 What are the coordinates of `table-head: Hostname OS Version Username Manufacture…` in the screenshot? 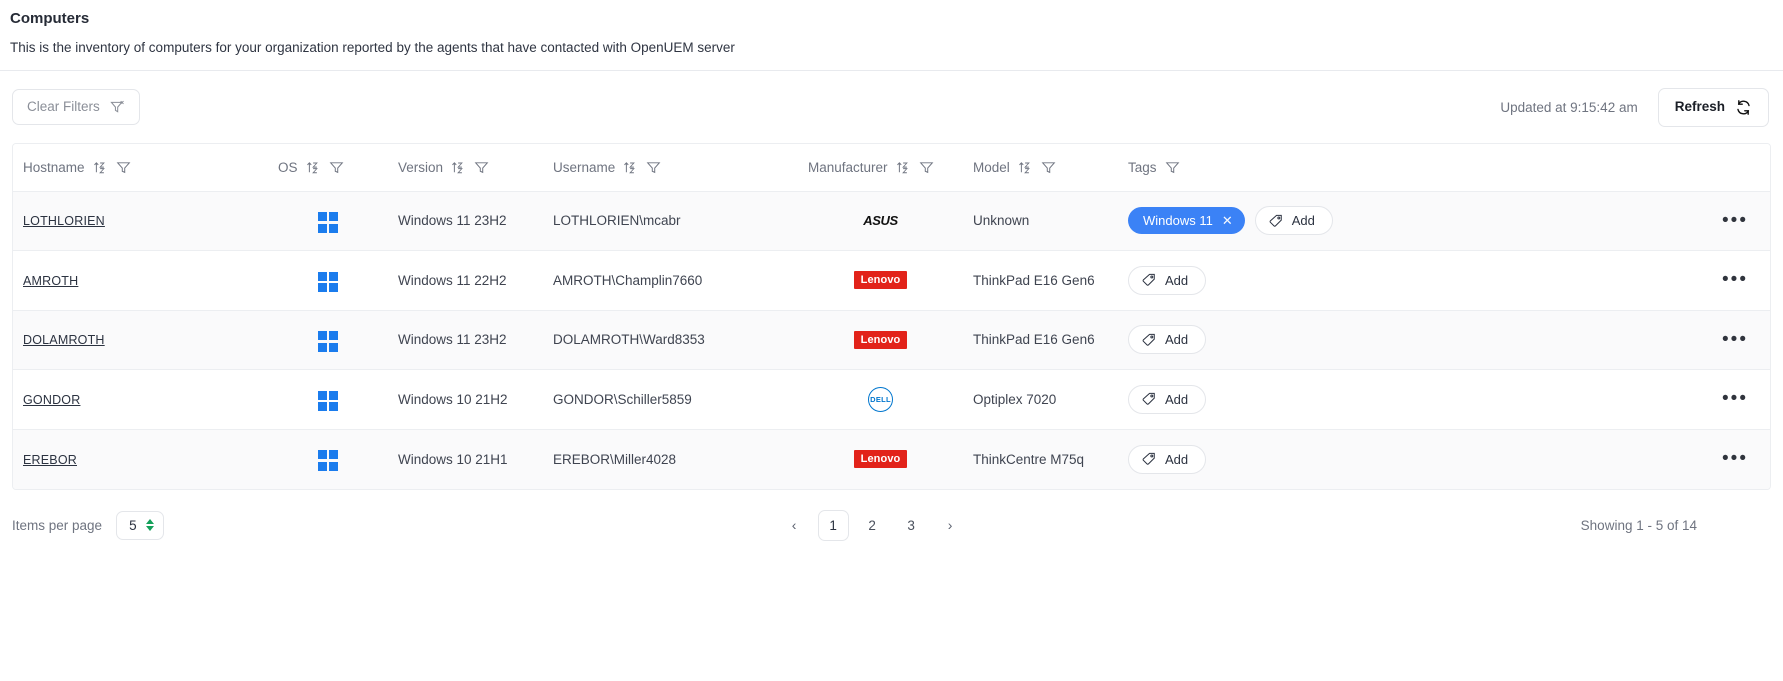 It's located at (891, 168).